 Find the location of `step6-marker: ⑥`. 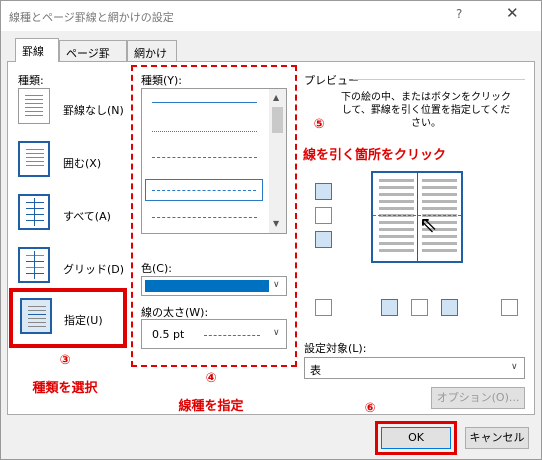

step6-marker: ⑥ is located at coordinates (370, 408).